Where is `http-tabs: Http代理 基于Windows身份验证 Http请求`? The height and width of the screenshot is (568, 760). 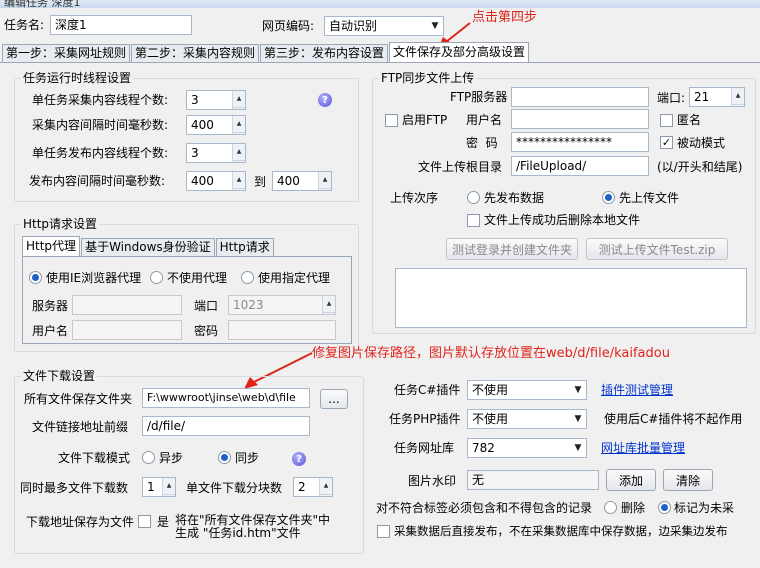
http-tabs: Http代理 基于Windows身份验证 Http请求 is located at coordinates (148, 246).